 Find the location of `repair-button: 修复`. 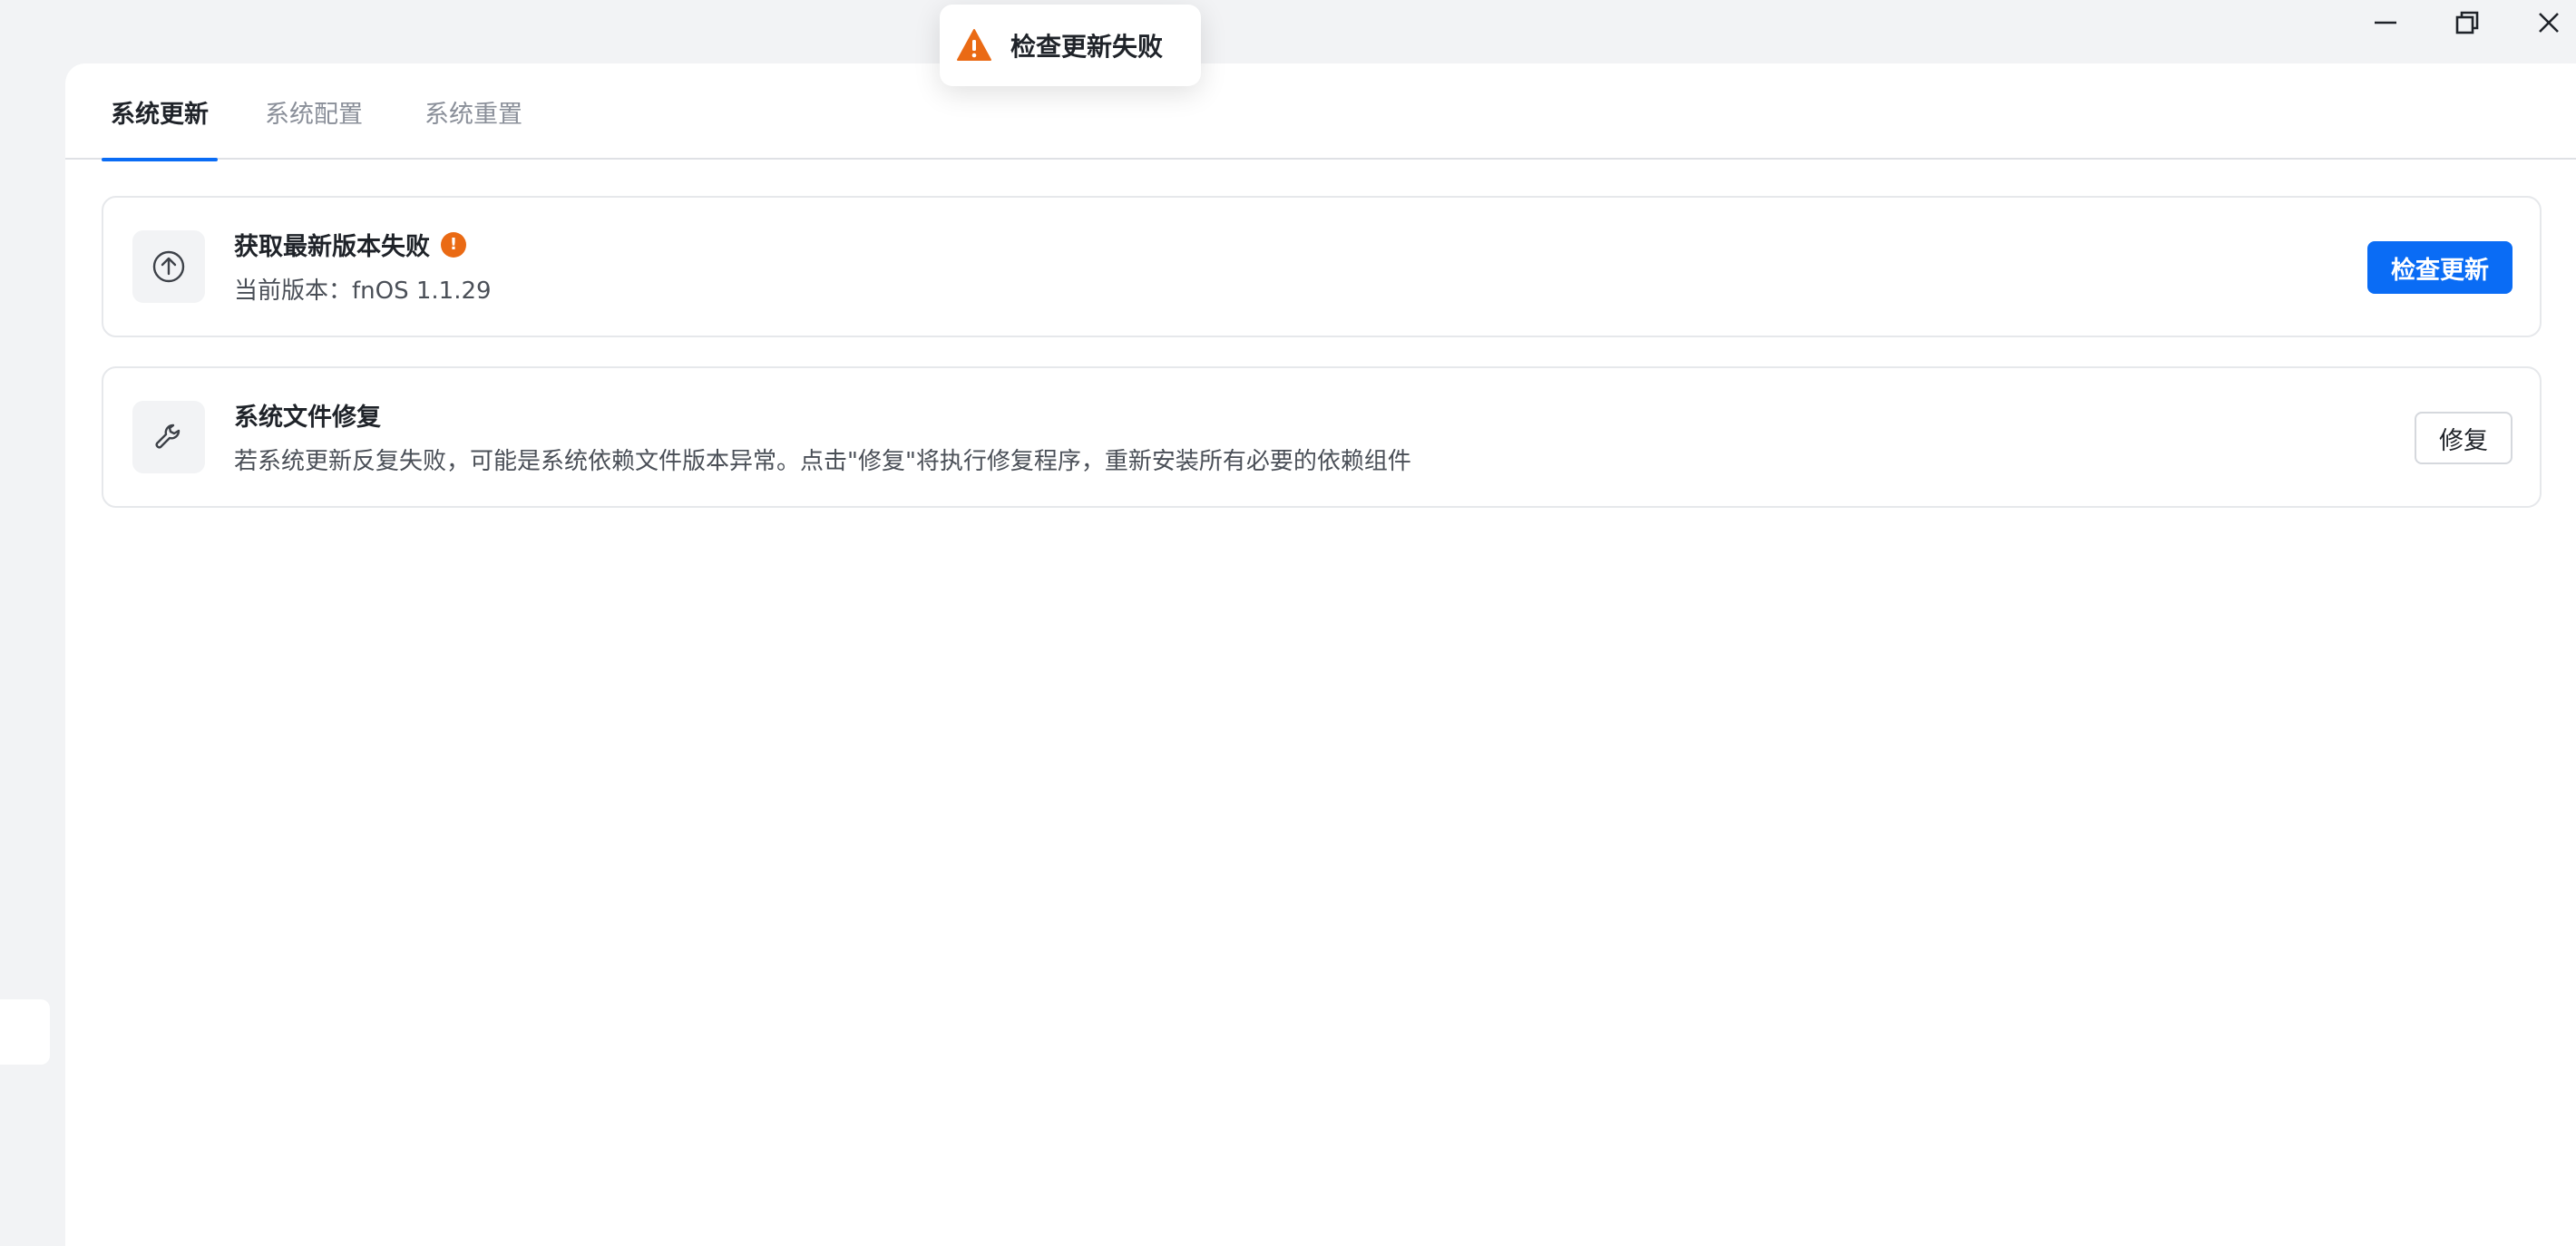

repair-button: 修复 is located at coordinates (2464, 438).